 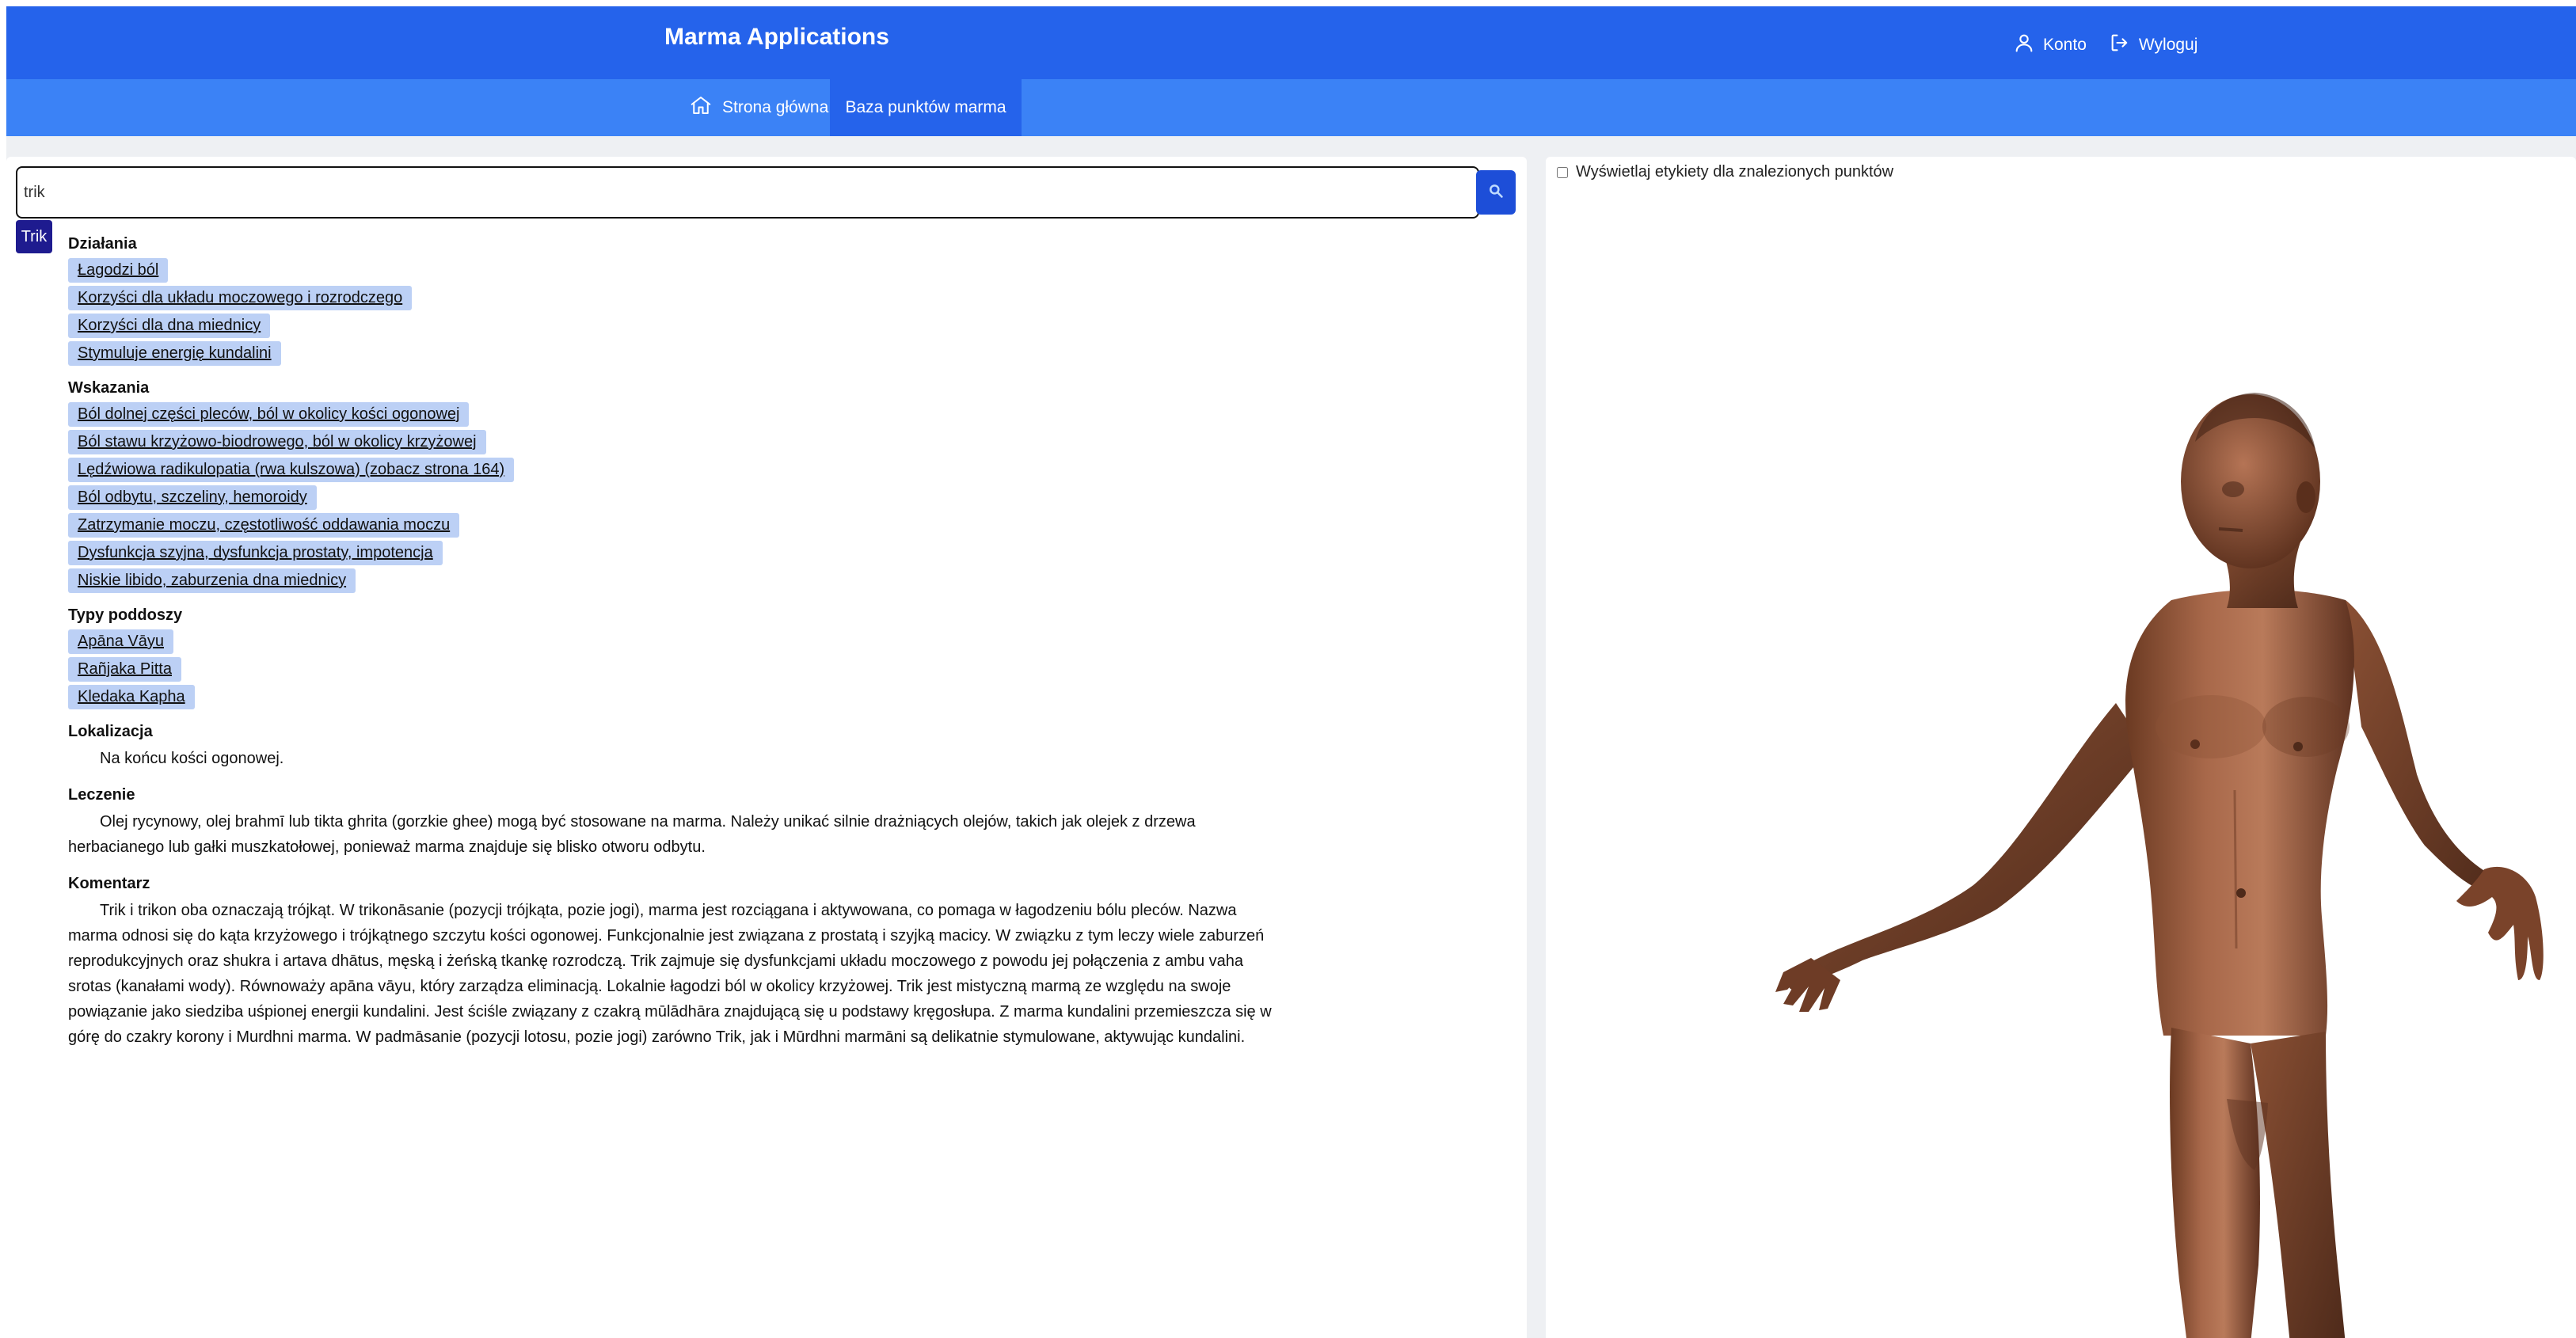 I want to click on search-input, so click(x=747, y=192).